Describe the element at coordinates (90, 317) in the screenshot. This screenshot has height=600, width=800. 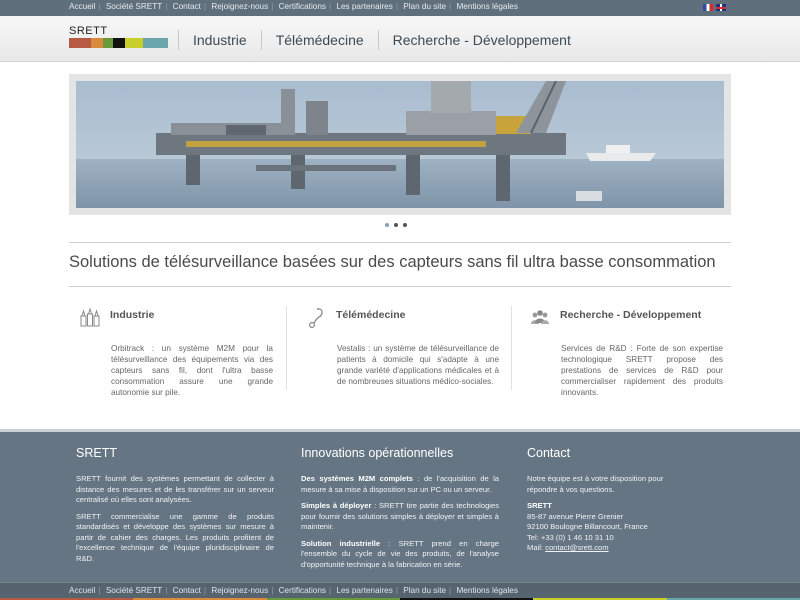
I see `factory-icon` at that location.